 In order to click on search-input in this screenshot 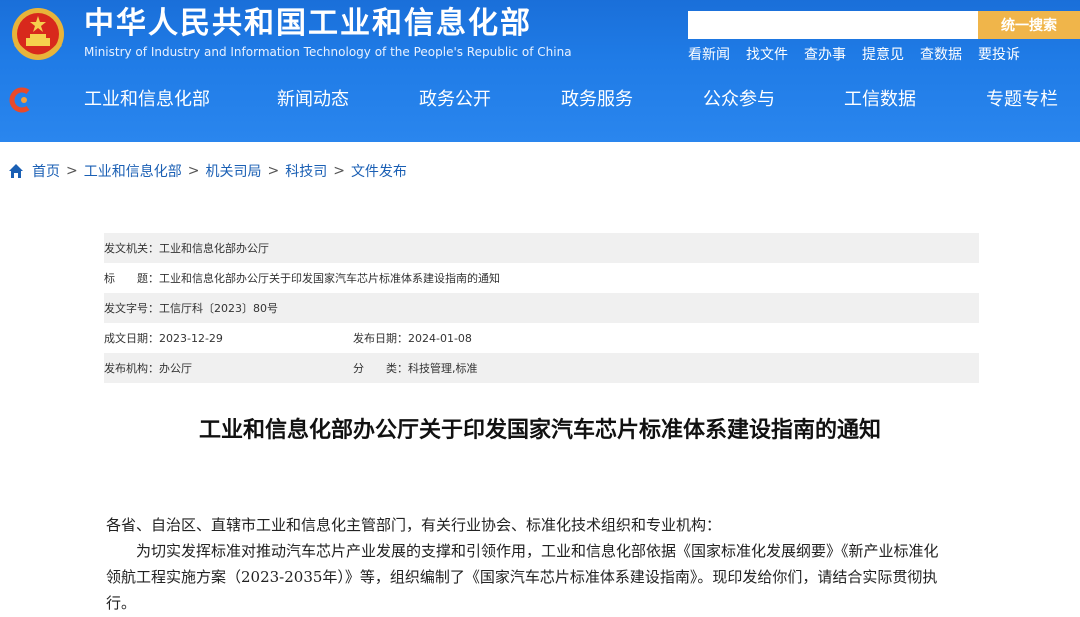, I will do `click(833, 25)`.